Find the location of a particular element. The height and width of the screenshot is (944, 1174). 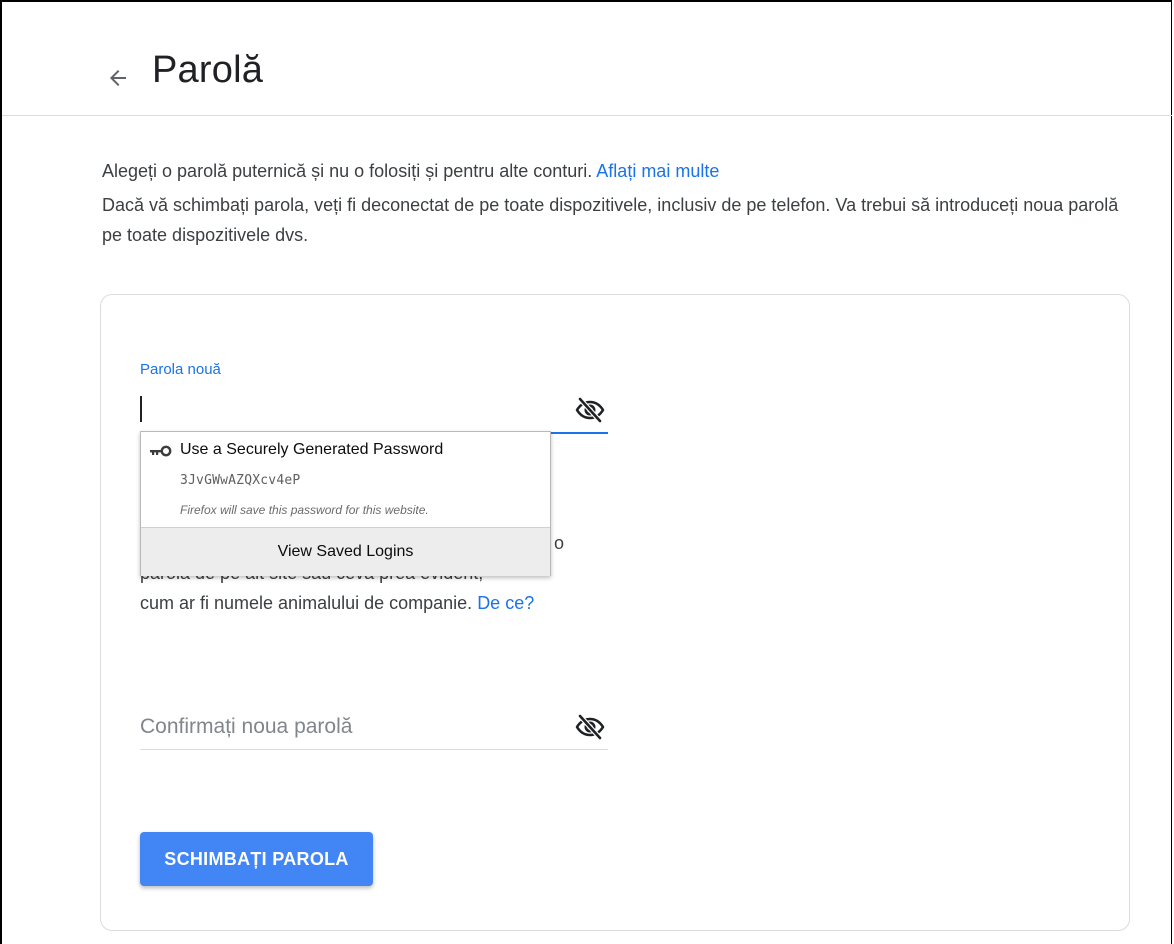

toggle-visibility-button is located at coordinates (590, 410).